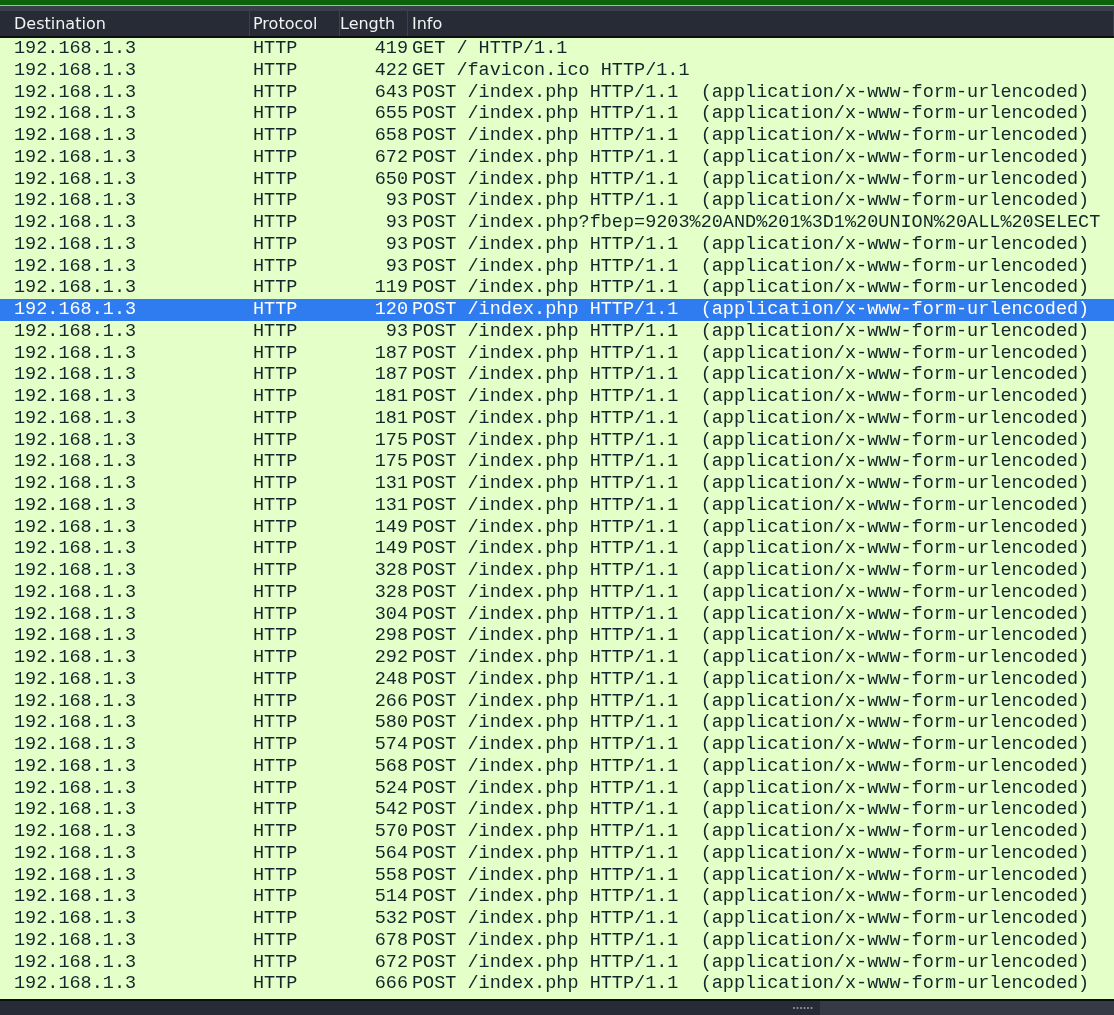 This screenshot has height=1015, width=1114. What do you see at coordinates (390, 114) in the screenshot?
I see `table-cell-text: 655` at bounding box center [390, 114].